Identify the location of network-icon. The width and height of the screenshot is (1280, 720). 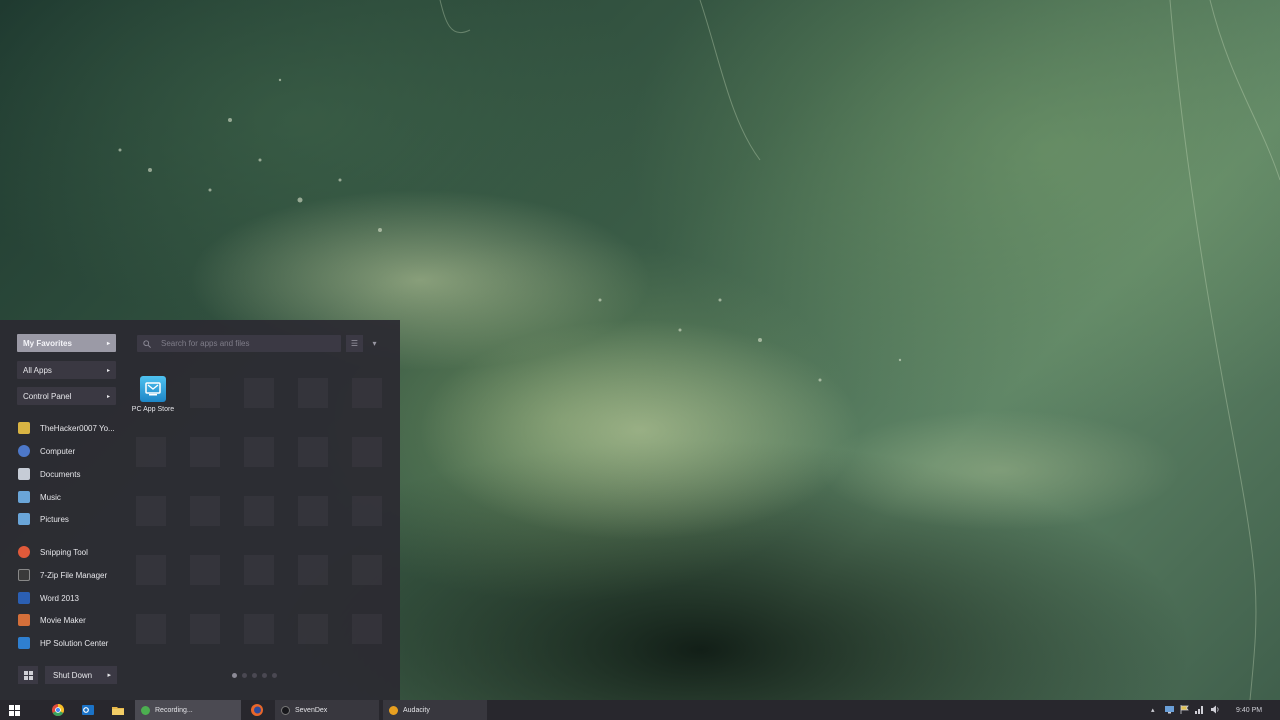
(1199, 709).